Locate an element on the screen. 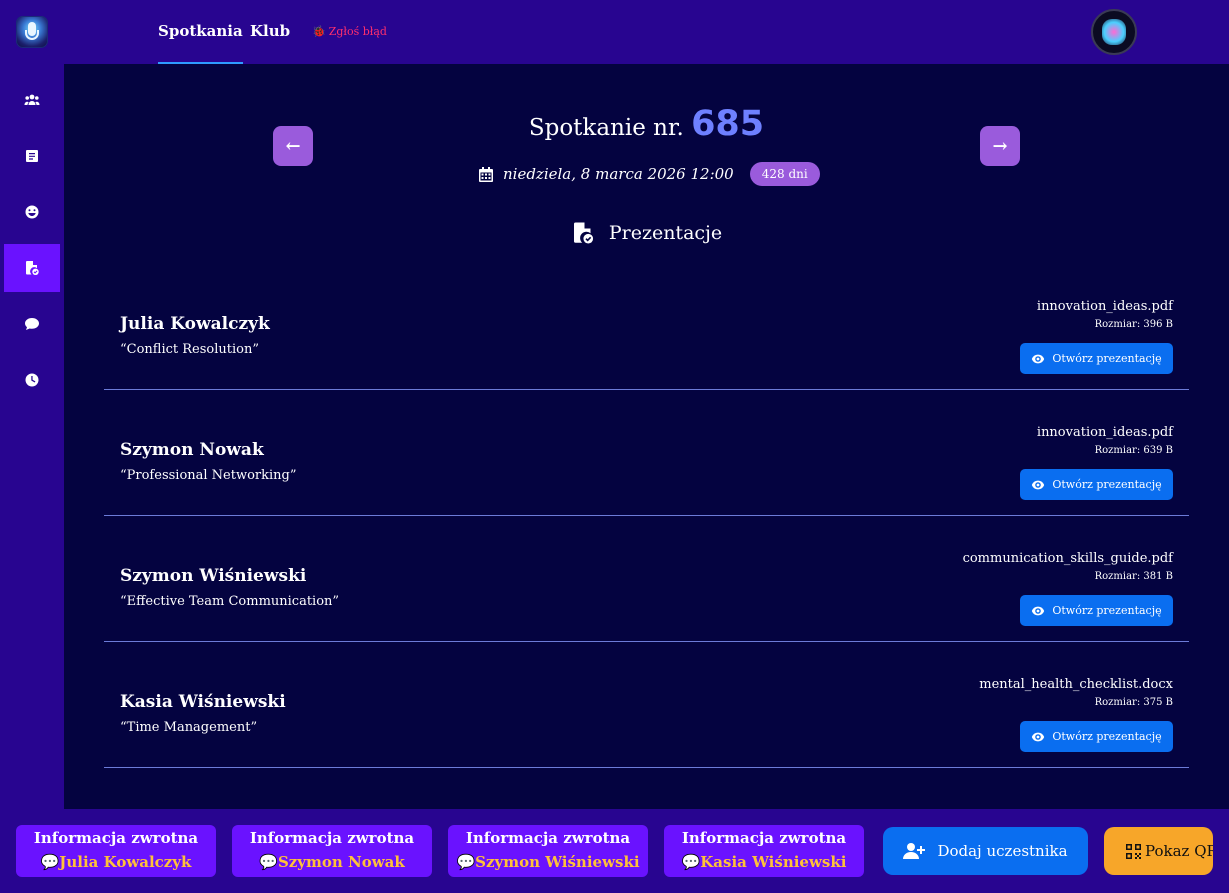  smile-icon is located at coordinates (32, 212).